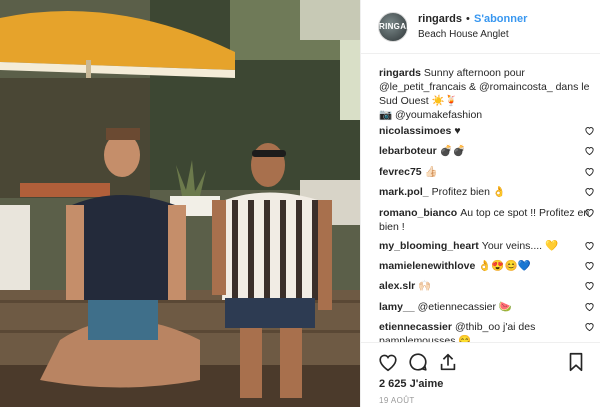 The image size is (600, 407). Describe the element at coordinates (400, 73) in the screenshot. I see `caption-username: ringards` at that location.